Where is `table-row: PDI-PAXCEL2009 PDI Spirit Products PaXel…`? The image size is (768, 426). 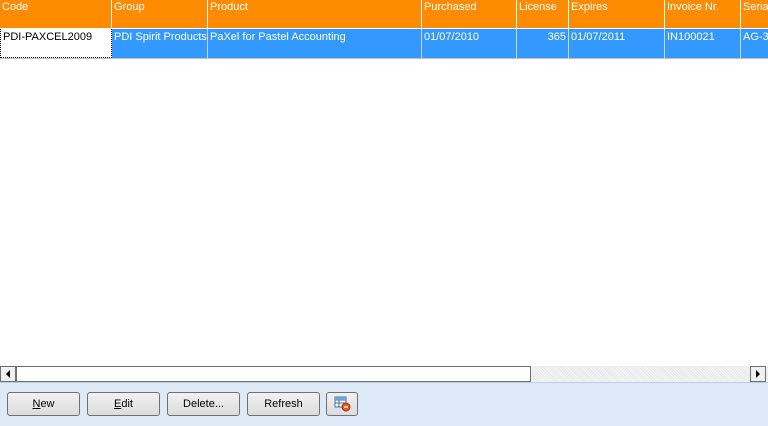
table-row: PDI-PAXCEL2009 PDI Spirit Products PaXel… is located at coordinates (384, 44).